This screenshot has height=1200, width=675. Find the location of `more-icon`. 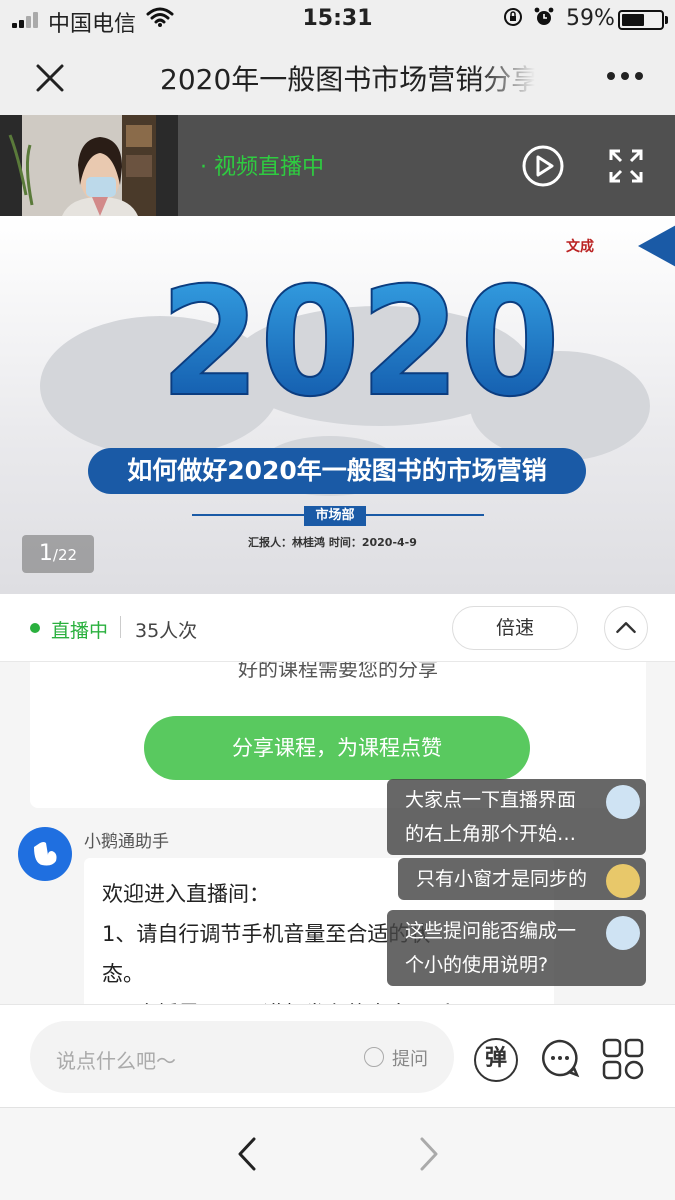

more-icon is located at coordinates (625, 77).